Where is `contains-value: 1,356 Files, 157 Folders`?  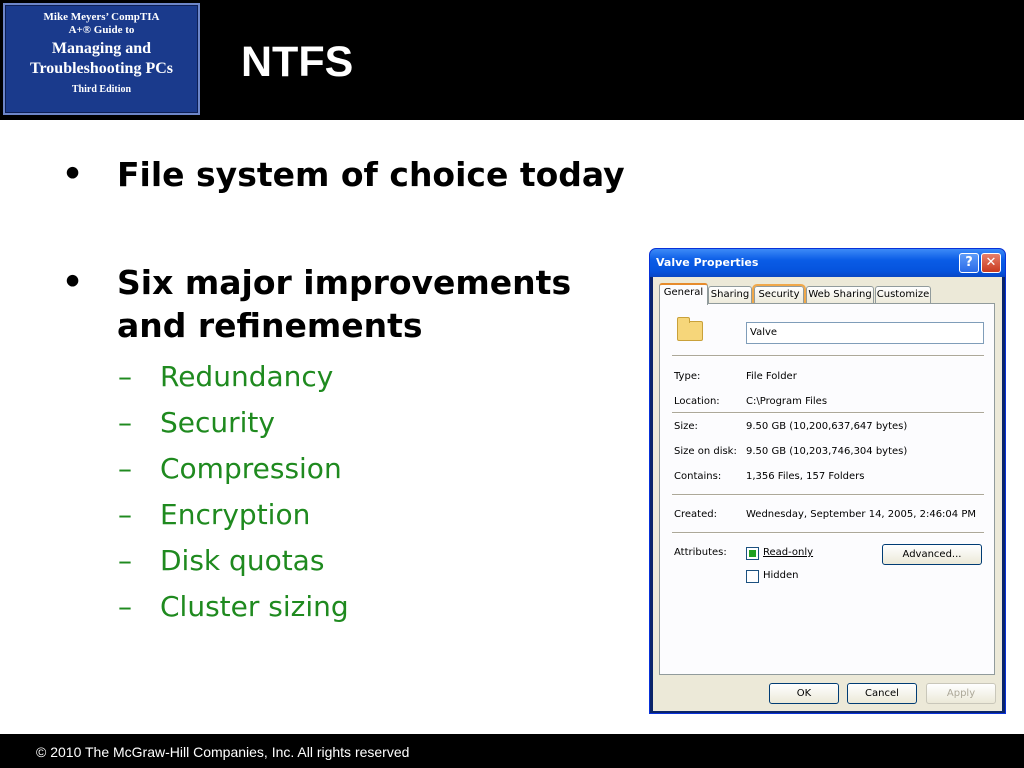 contains-value: 1,356 Files, 157 Folders is located at coordinates (805, 476).